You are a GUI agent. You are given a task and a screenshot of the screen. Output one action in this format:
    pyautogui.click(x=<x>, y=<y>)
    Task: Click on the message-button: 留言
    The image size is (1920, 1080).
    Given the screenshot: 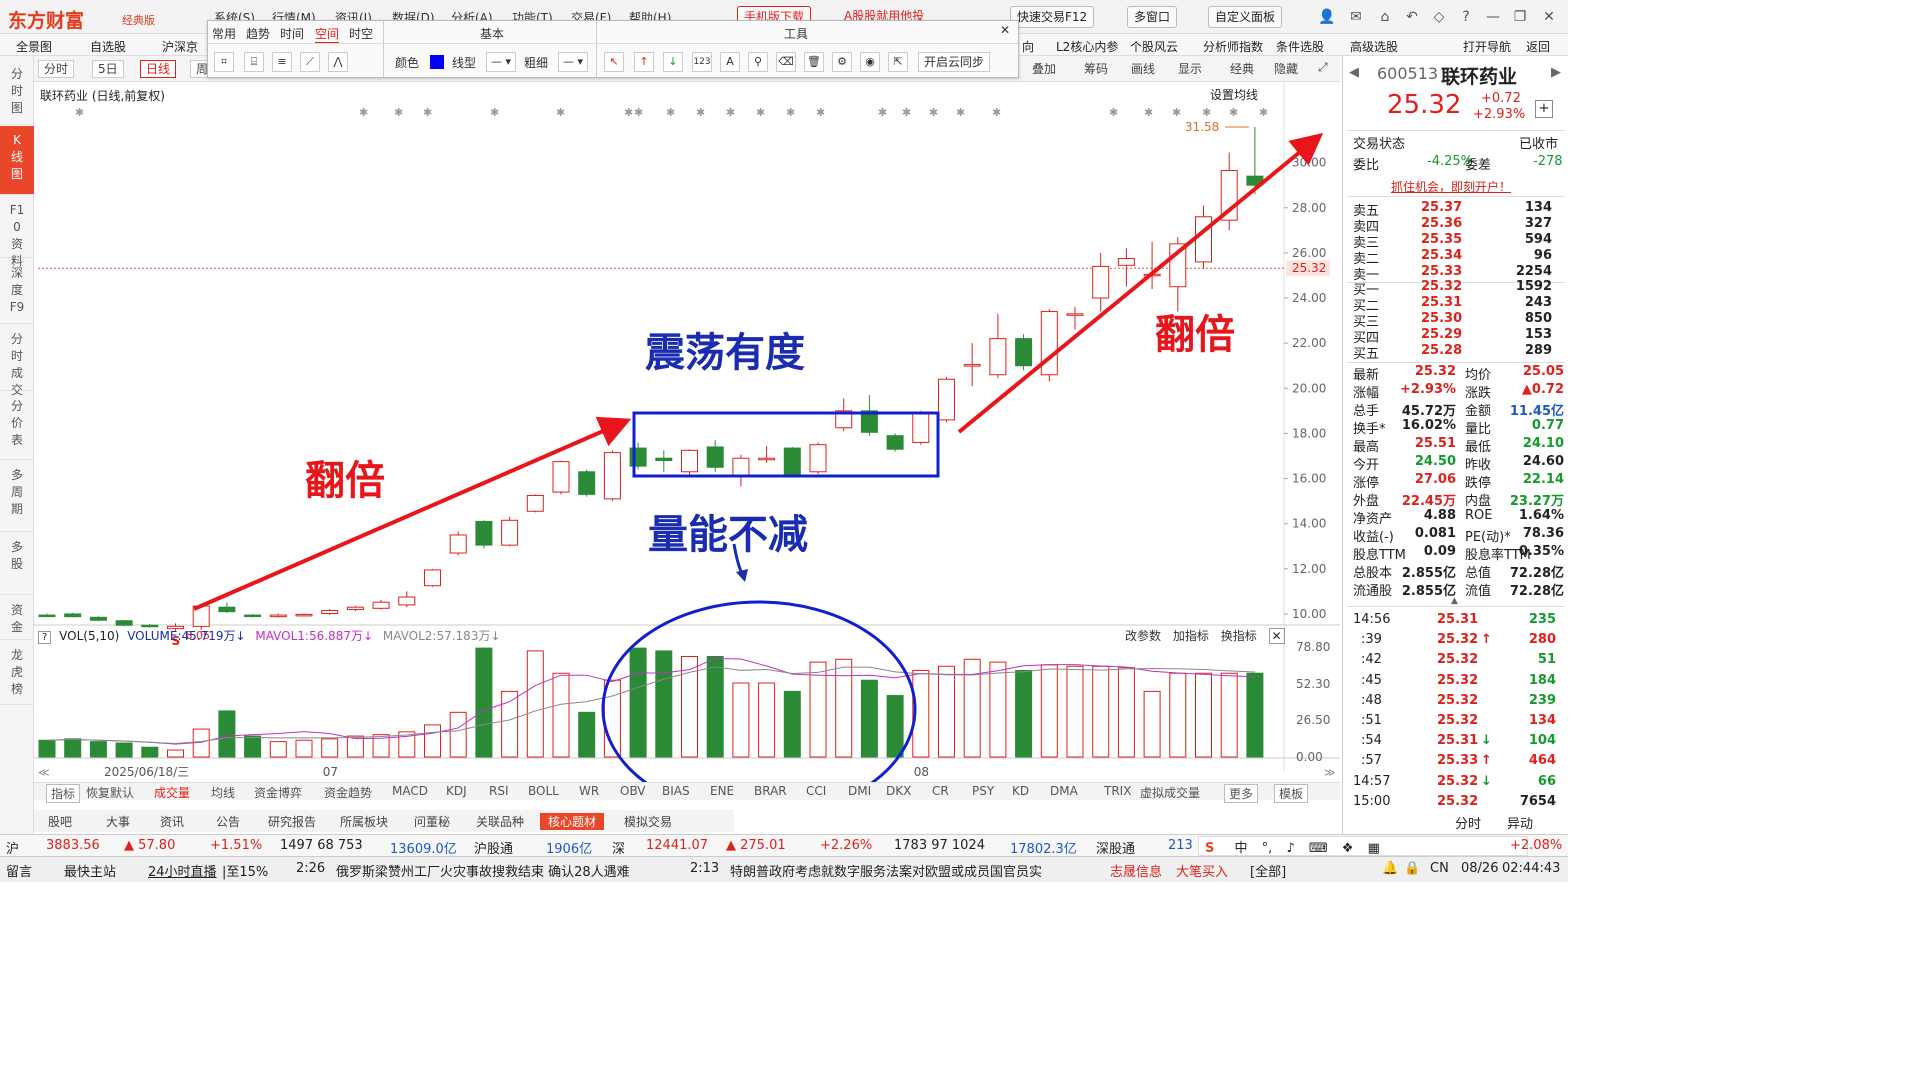 What is the action you would take?
    pyautogui.click(x=19, y=870)
    